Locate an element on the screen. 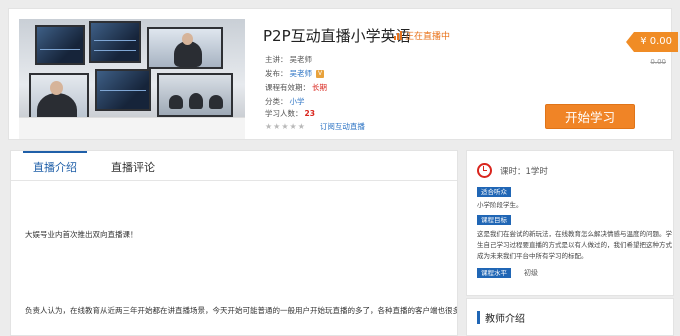 Image resolution: width=680 pixels, height=336 pixels. teacher-section-title: 教师介绍 is located at coordinates (505, 319).